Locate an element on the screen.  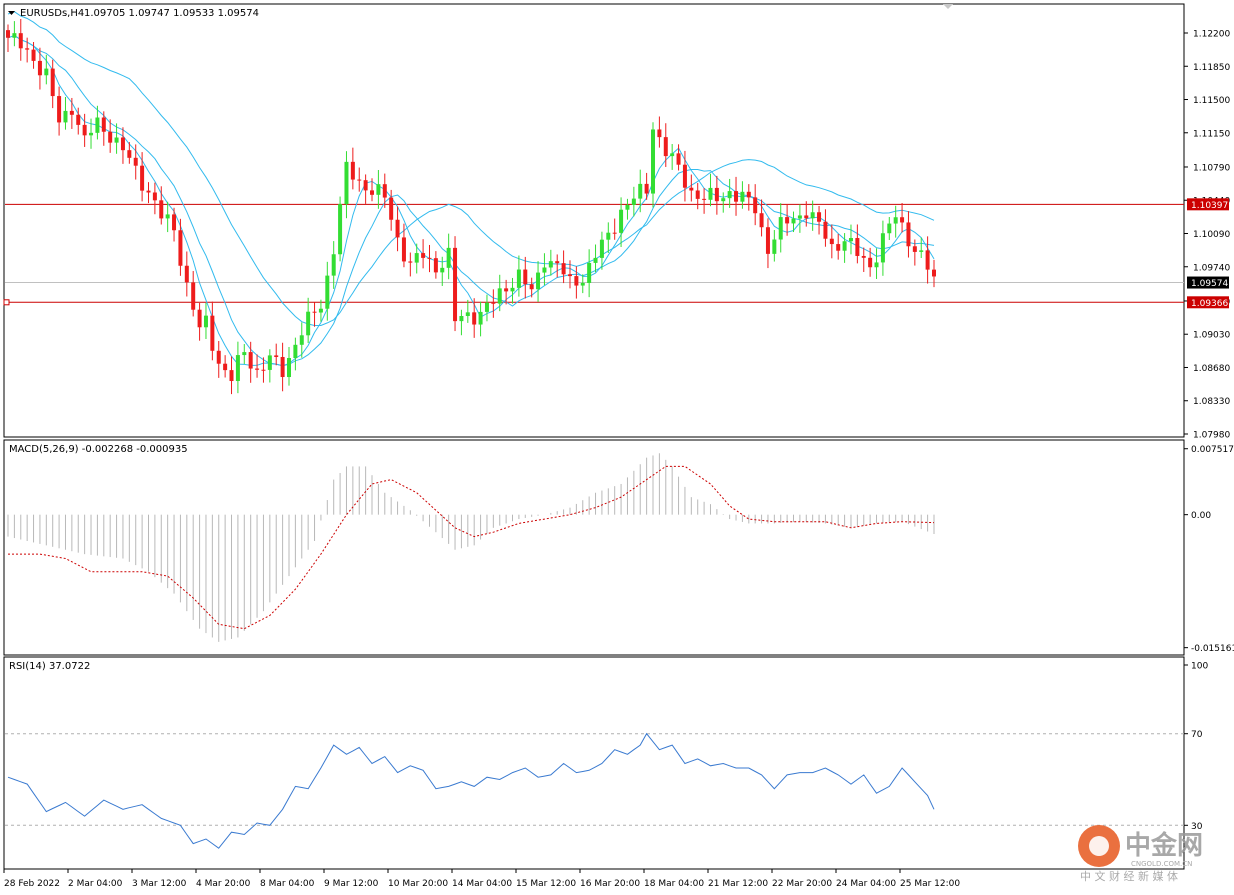
rsi-title: RSI(14) 37.0722 is located at coordinates (49, 666).